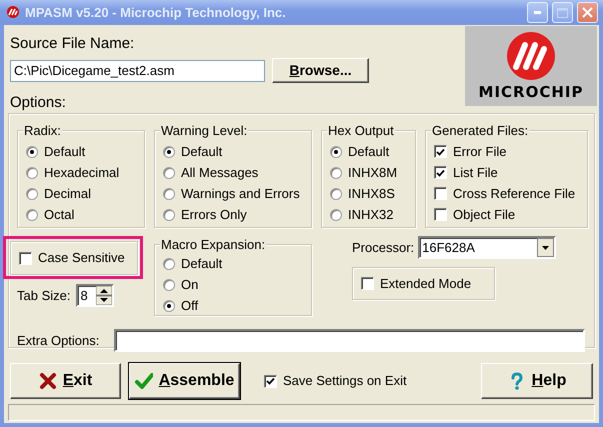 The image size is (603, 427). What do you see at coordinates (43, 295) in the screenshot?
I see `field-label: Tab Size:` at bounding box center [43, 295].